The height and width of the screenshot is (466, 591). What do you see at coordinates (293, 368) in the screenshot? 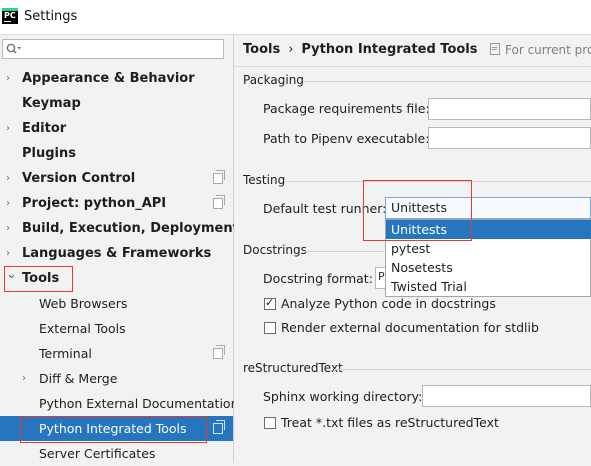
I see `section-restructuredtext: reStructuredText` at bounding box center [293, 368].